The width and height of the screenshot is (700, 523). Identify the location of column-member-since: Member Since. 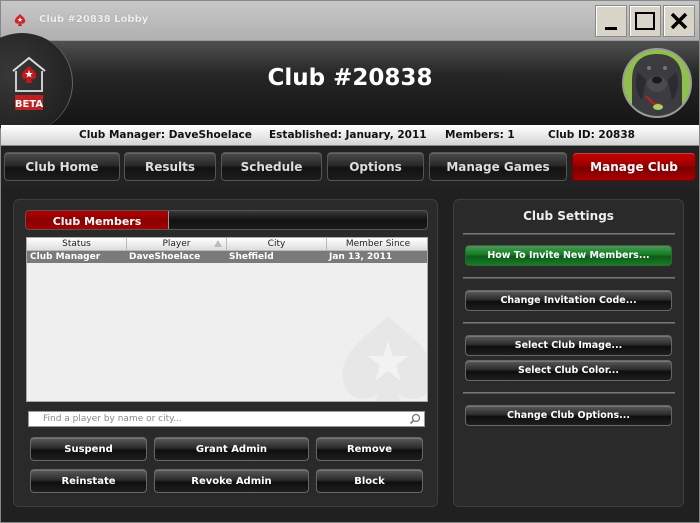
(377, 244).